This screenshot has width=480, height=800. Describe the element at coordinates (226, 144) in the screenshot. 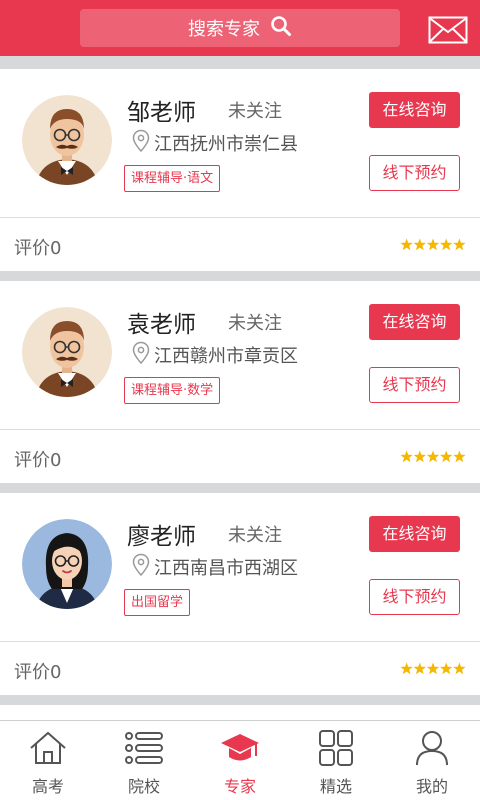

I see `location-text: 江西抚州市崇仁县` at that location.